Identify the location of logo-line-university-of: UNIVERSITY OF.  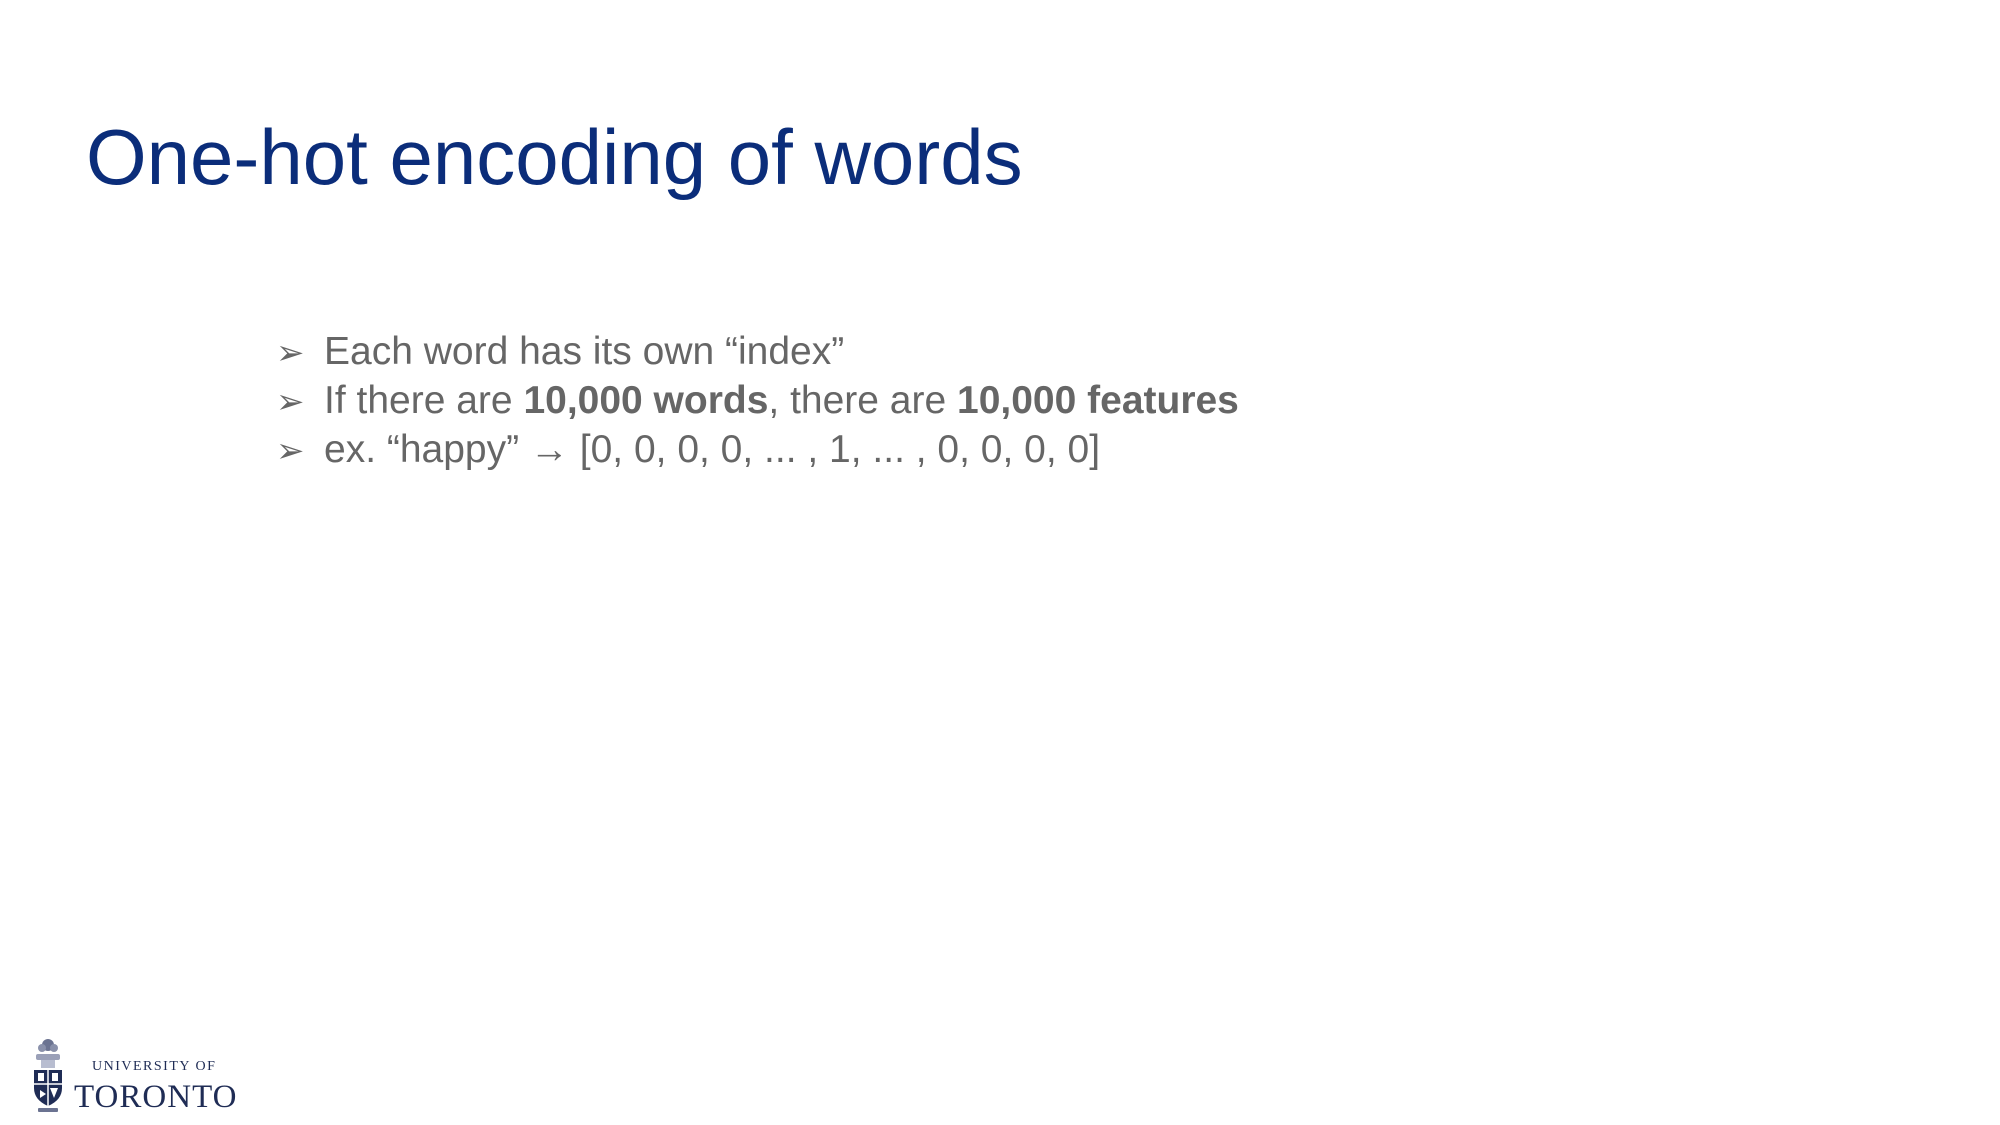
(154, 1066).